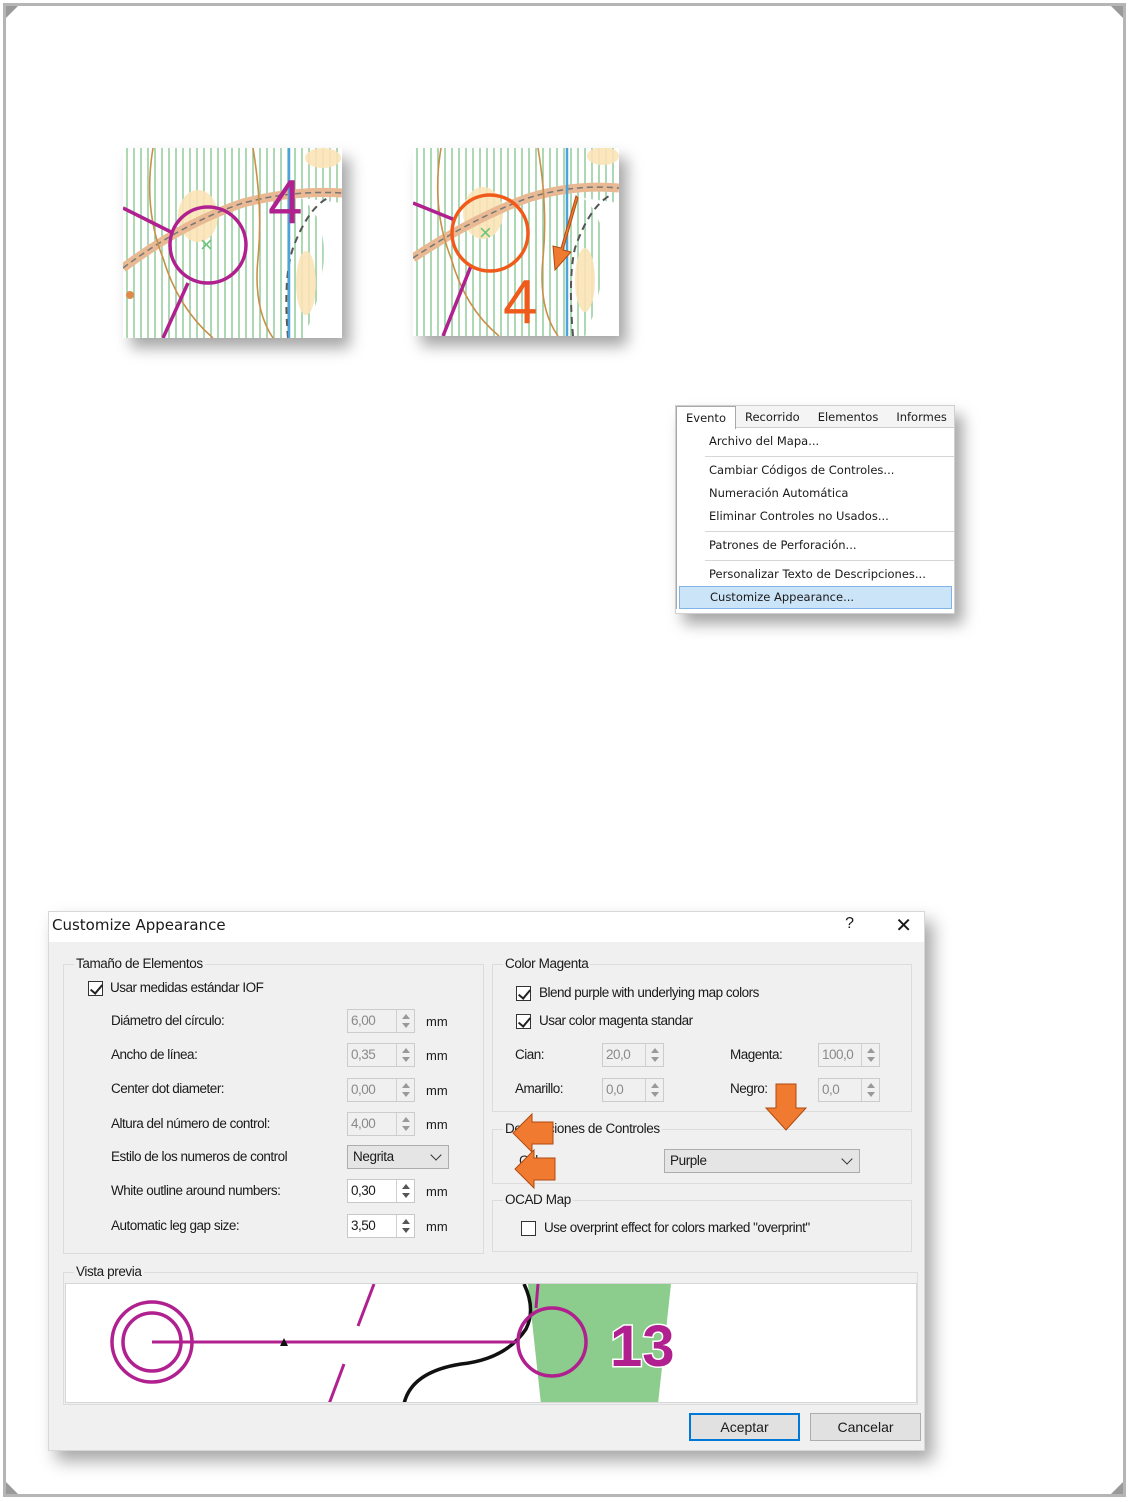 This screenshot has height=1502, width=1129. I want to click on leg-gap-label: Automatic leg gap size:, so click(175, 1225).